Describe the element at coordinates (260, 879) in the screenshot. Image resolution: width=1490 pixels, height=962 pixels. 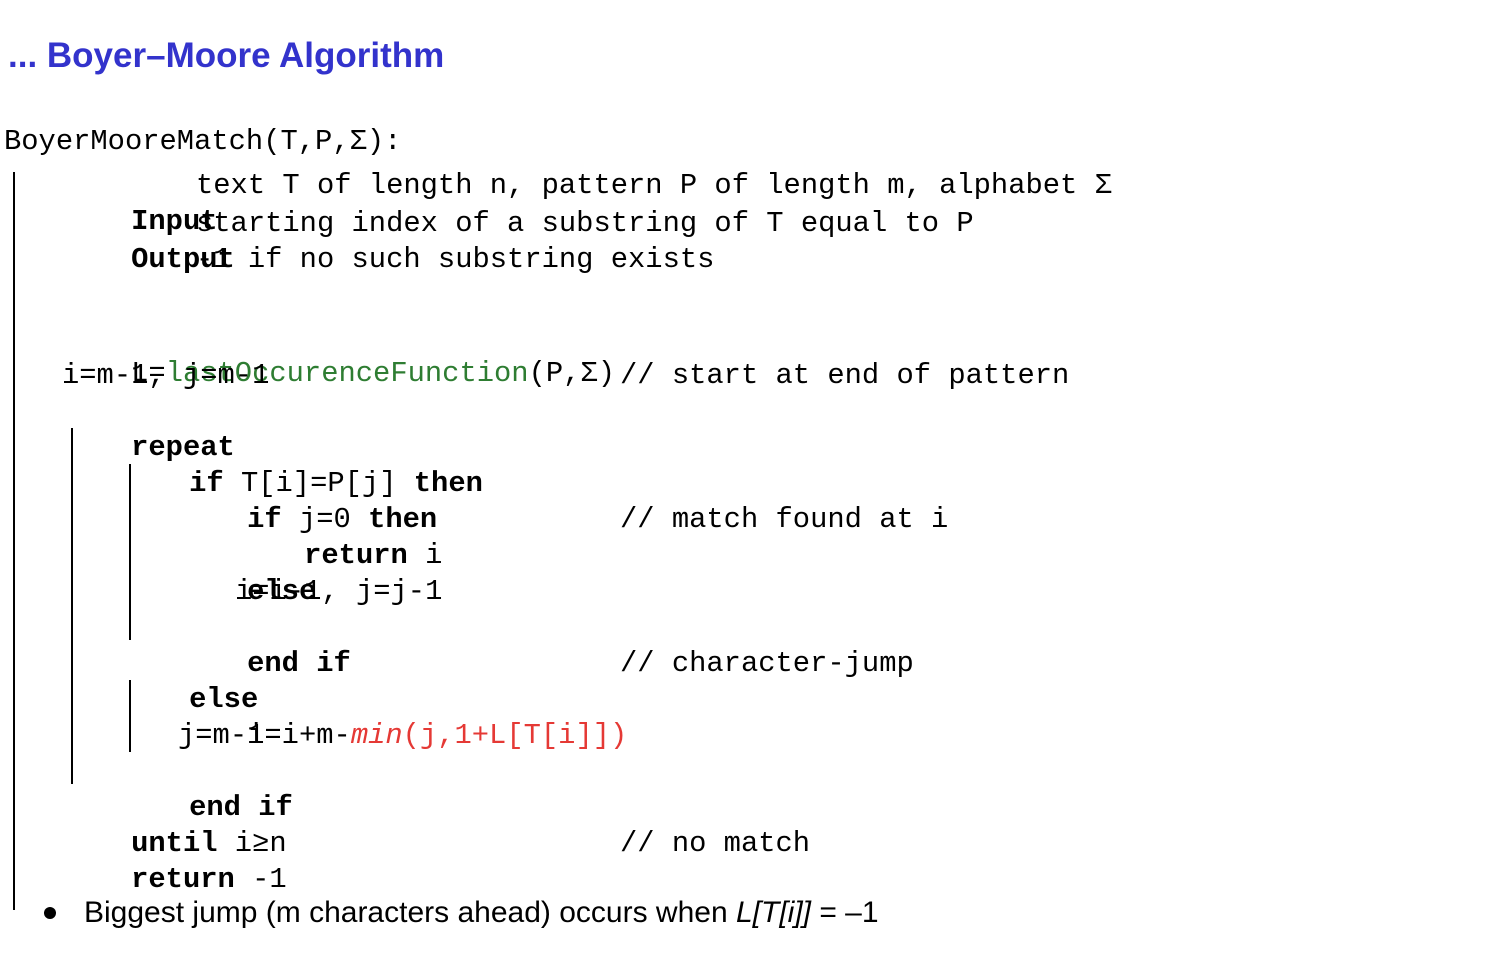
I see `return2-value: -1` at that location.